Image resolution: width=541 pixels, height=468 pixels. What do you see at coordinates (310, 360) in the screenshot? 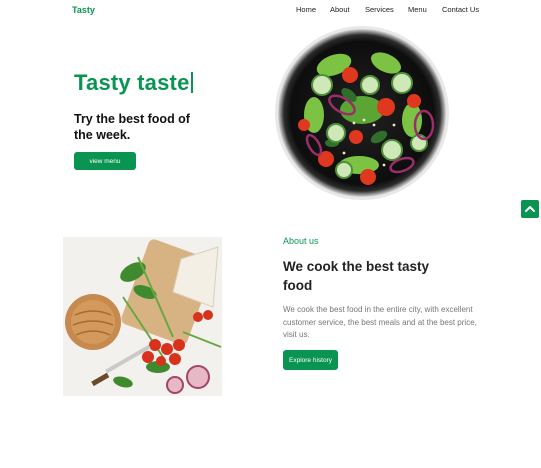
I see `explore-history-button: Explore history` at bounding box center [310, 360].